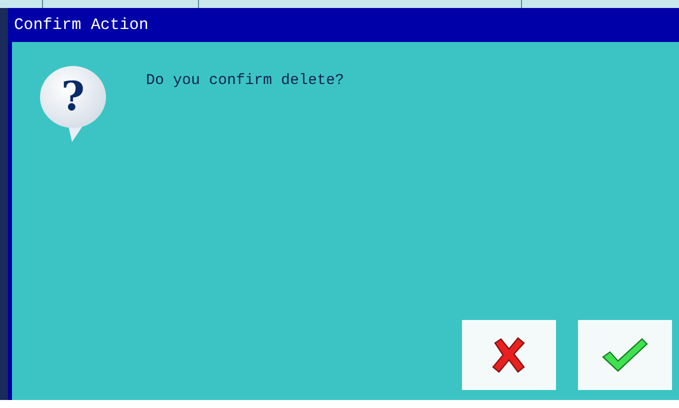 The height and width of the screenshot is (408, 679). What do you see at coordinates (81, 25) in the screenshot?
I see `window-title: Confirm Action` at bounding box center [81, 25].